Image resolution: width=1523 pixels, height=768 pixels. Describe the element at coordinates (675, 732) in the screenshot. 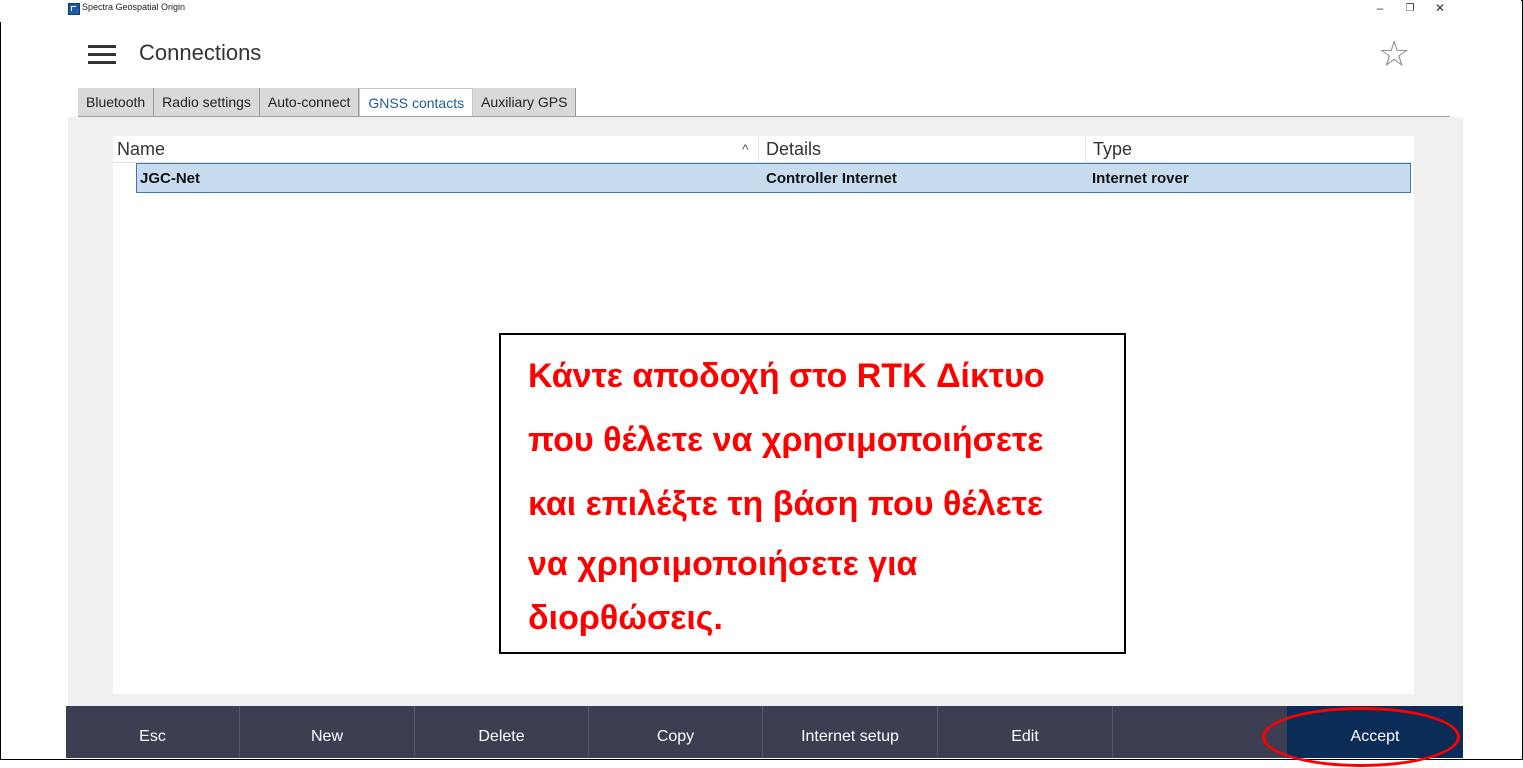

I see `copy-button: Copy` at that location.